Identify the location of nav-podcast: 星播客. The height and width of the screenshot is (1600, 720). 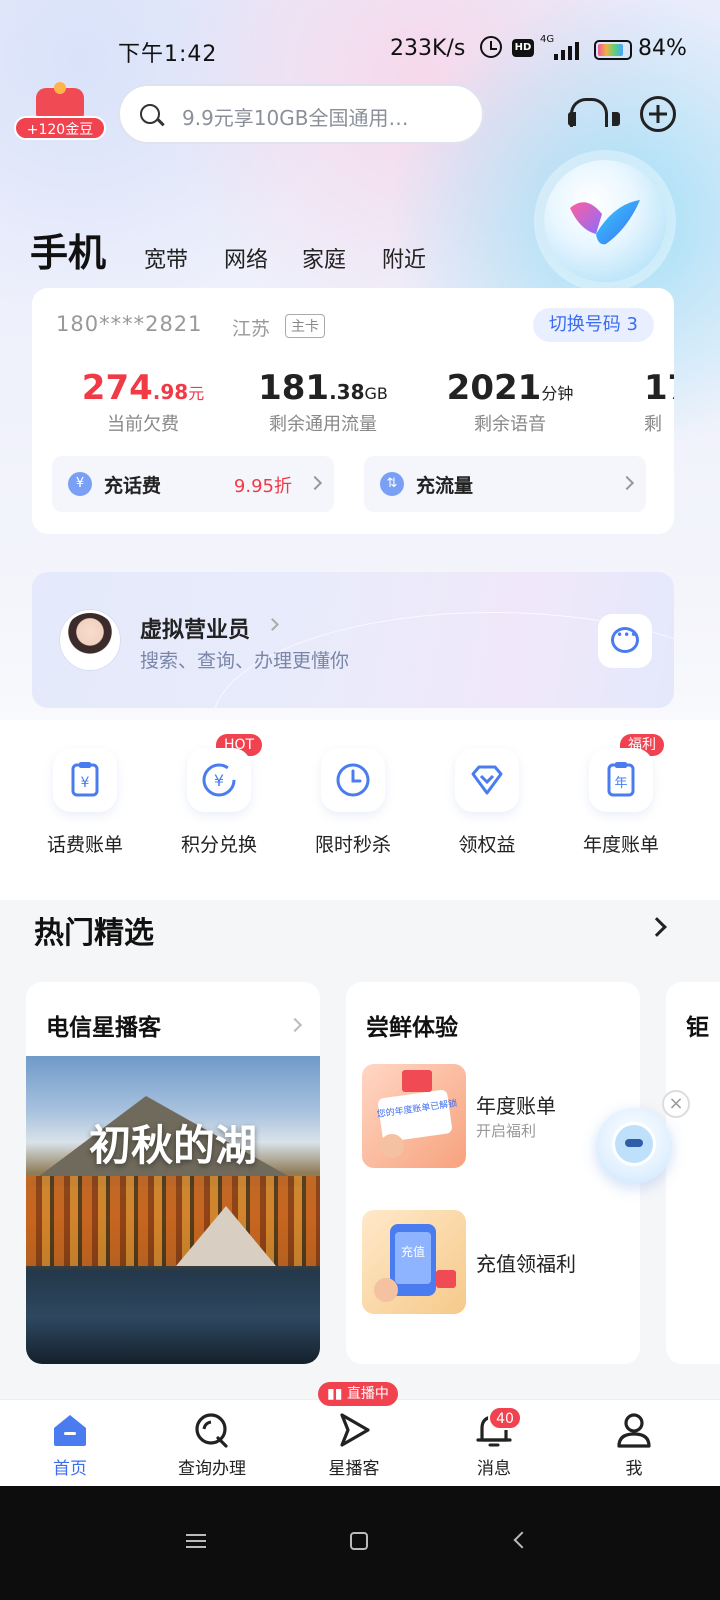
(354, 1445).